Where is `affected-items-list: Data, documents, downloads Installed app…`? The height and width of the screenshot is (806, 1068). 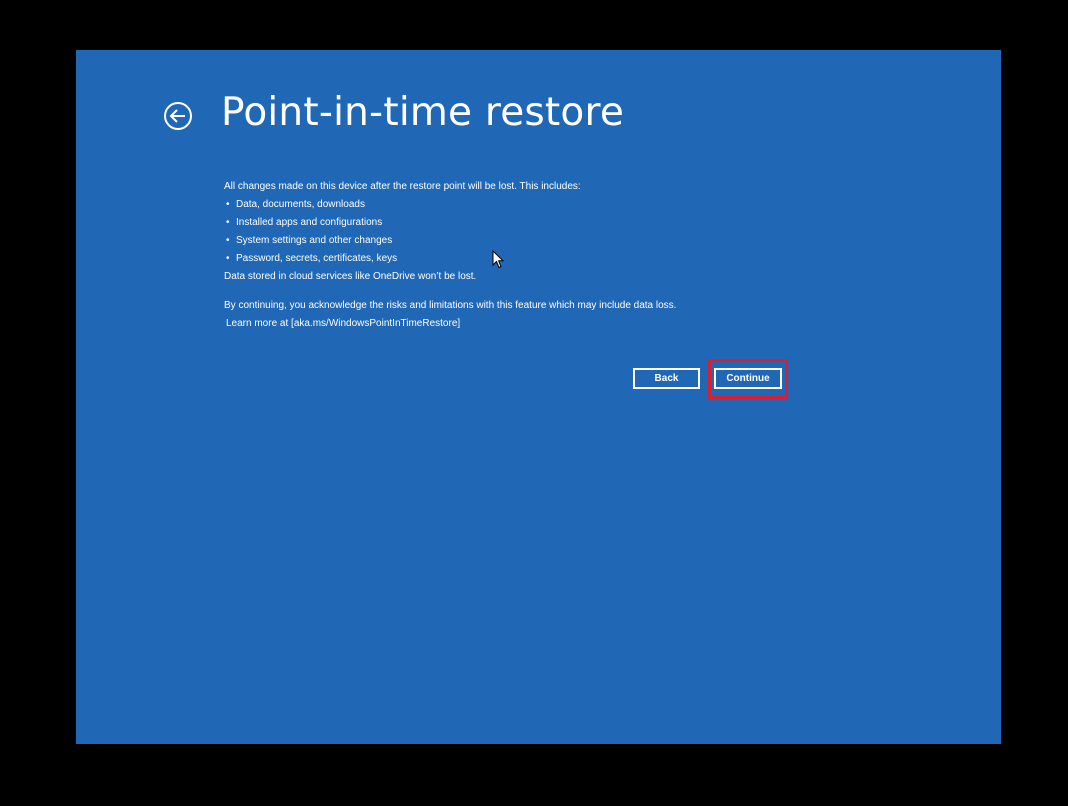
affected-items-list: Data, documents, downloads Installed app… is located at coordinates (524, 232).